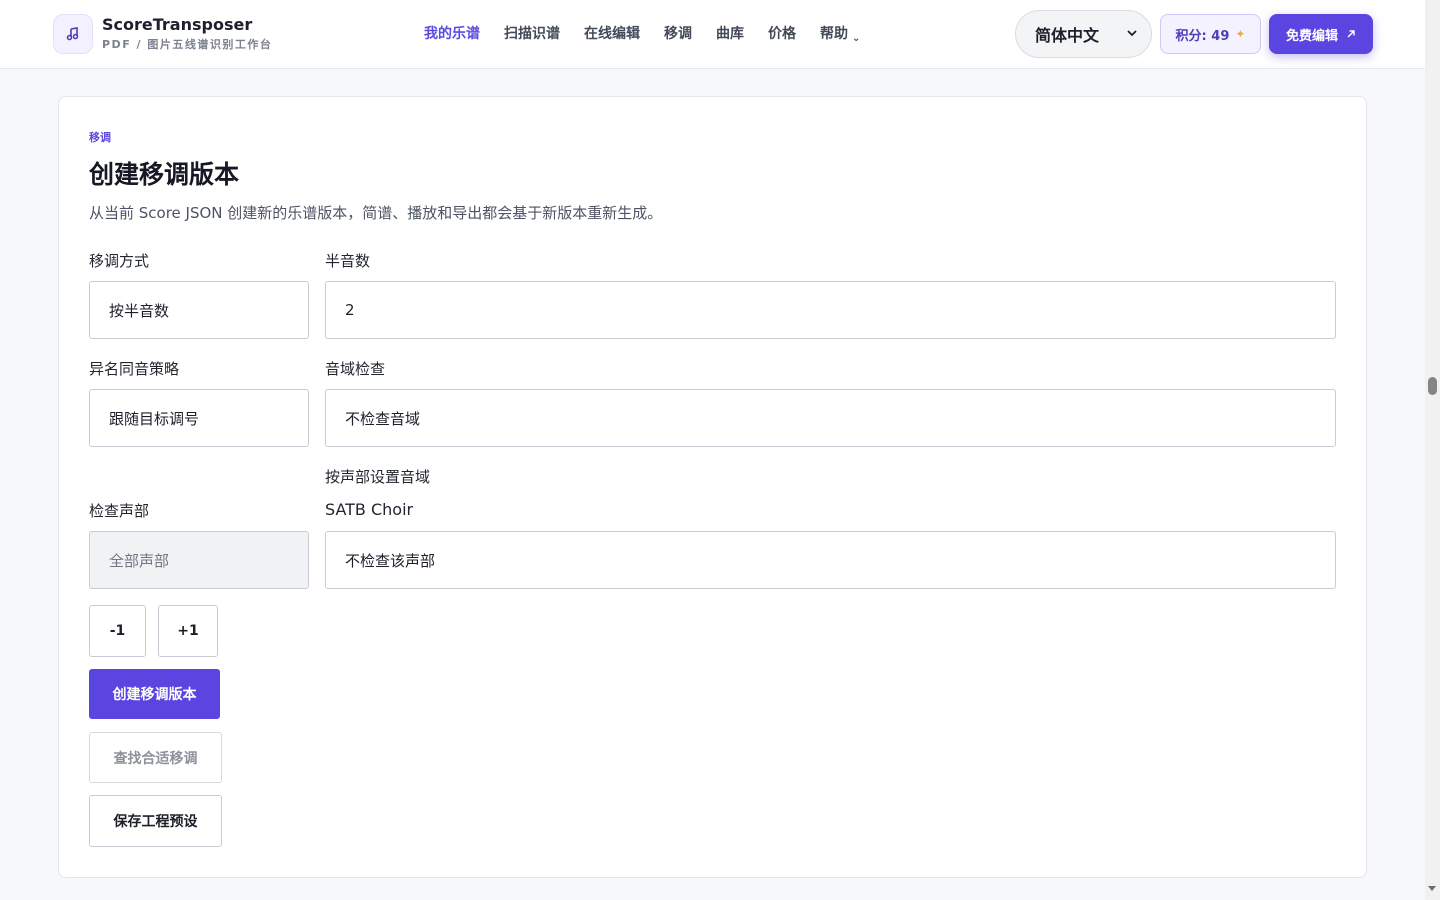 The height and width of the screenshot is (900, 1440). I want to click on chevron-down-icon, so click(1132, 33).